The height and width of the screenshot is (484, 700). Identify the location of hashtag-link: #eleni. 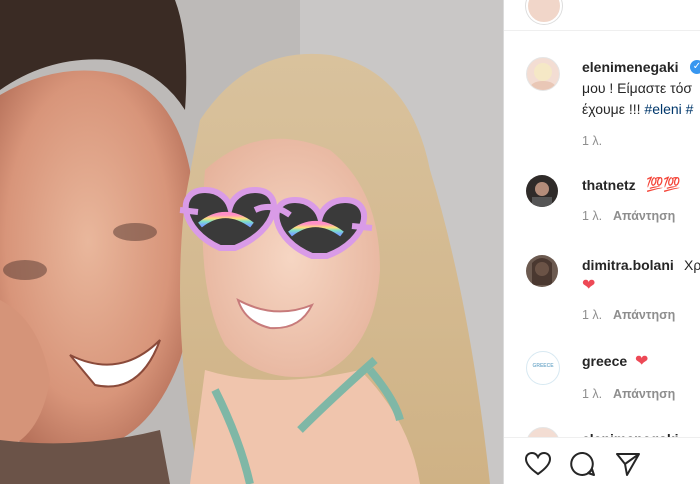
(662, 109).